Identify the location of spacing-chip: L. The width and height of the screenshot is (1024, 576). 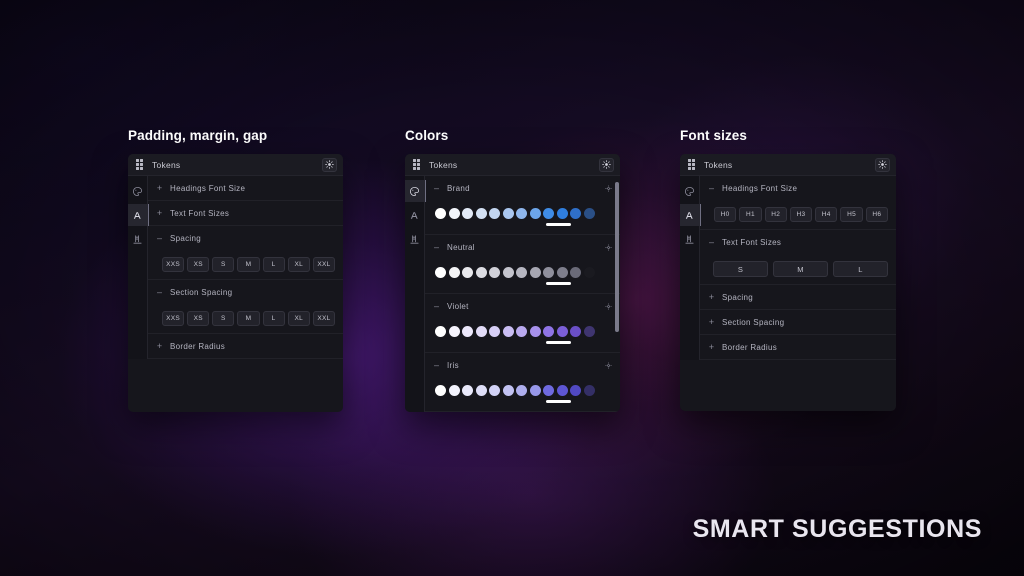
(273, 264).